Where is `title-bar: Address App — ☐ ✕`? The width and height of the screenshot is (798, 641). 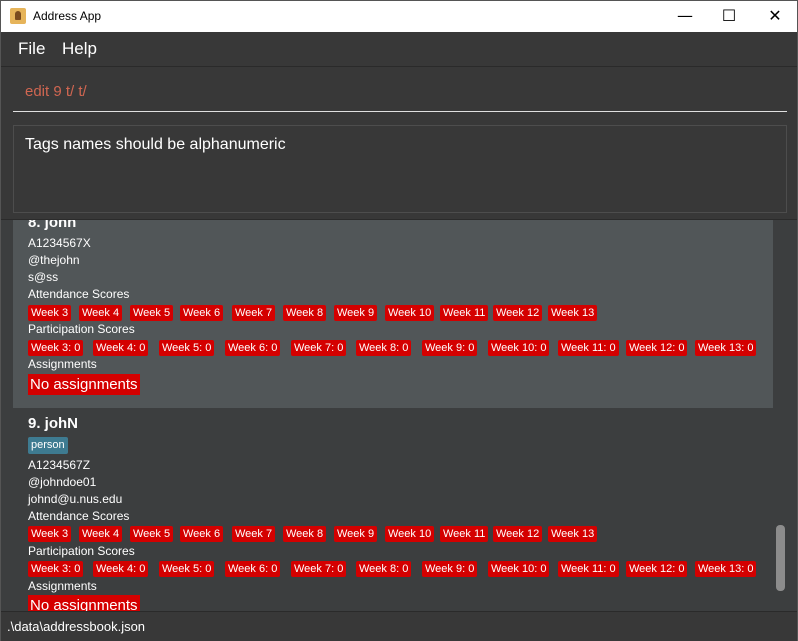
title-bar: Address App — ☐ ✕ is located at coordinates (399, 16).